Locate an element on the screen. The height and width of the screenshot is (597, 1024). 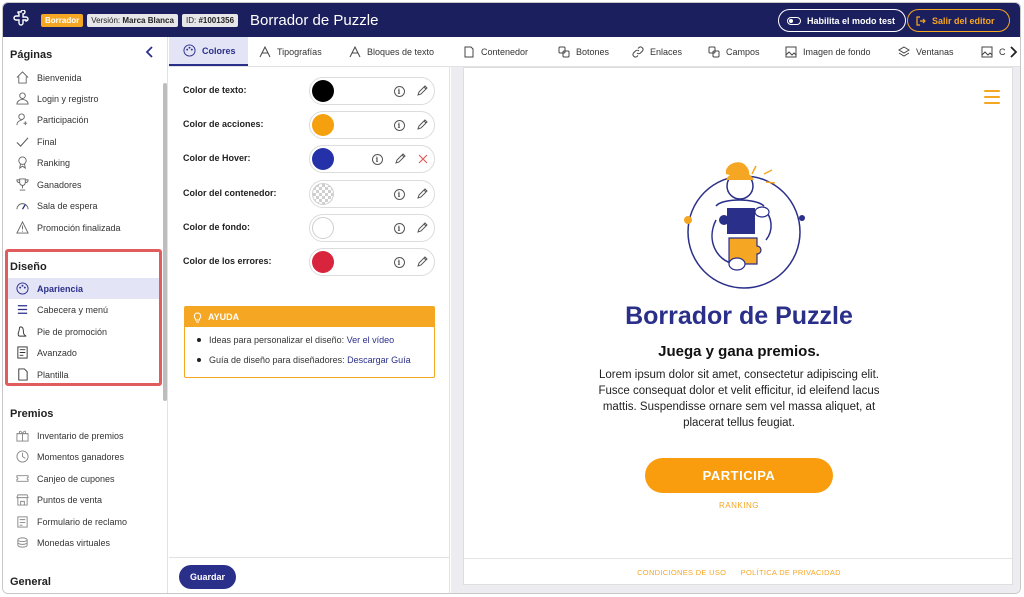
toggle-icon is located at coordinates (794, 20).